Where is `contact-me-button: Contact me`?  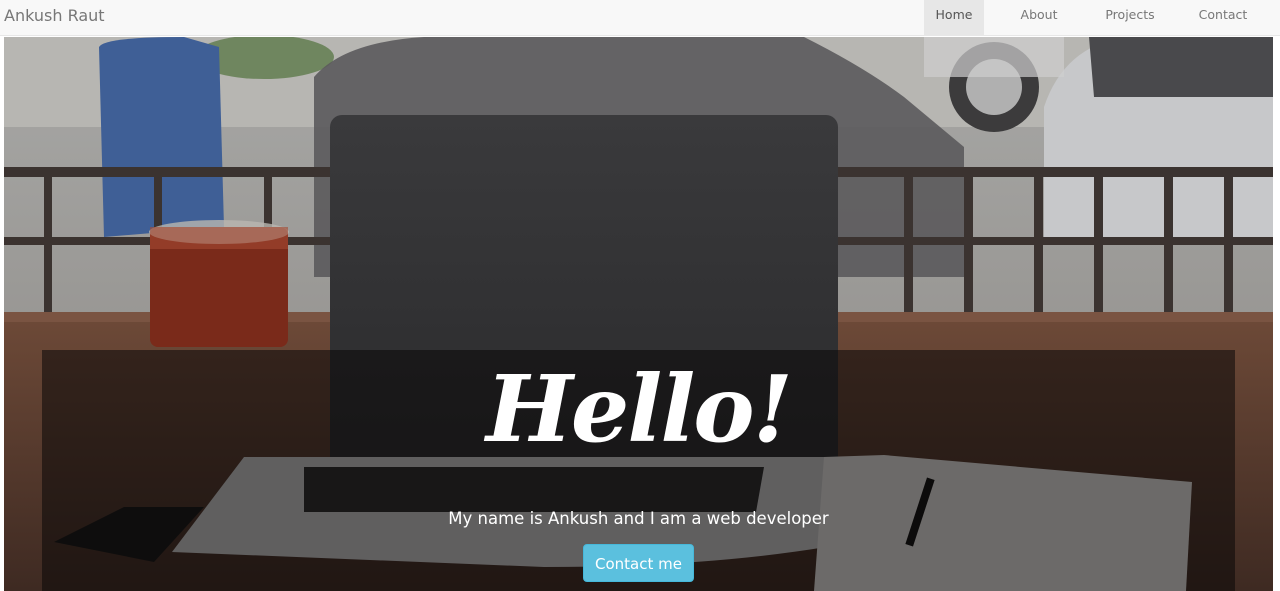 contact-me-button: Contact me is located at coordinates (638, 563).